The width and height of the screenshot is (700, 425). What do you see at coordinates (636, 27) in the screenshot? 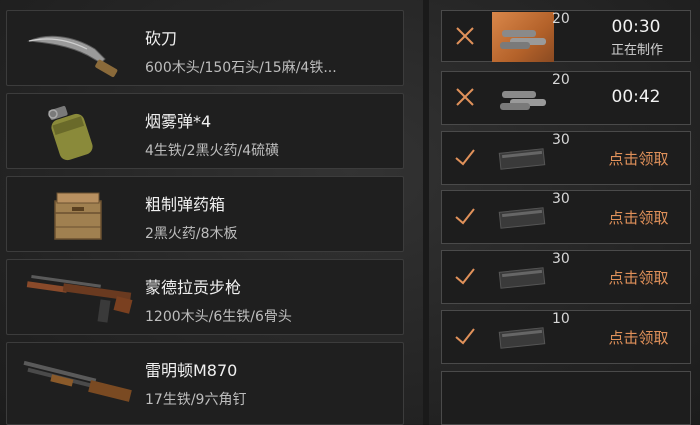
I see `slot-timer: 00:30` at bounding box center [636, 27].